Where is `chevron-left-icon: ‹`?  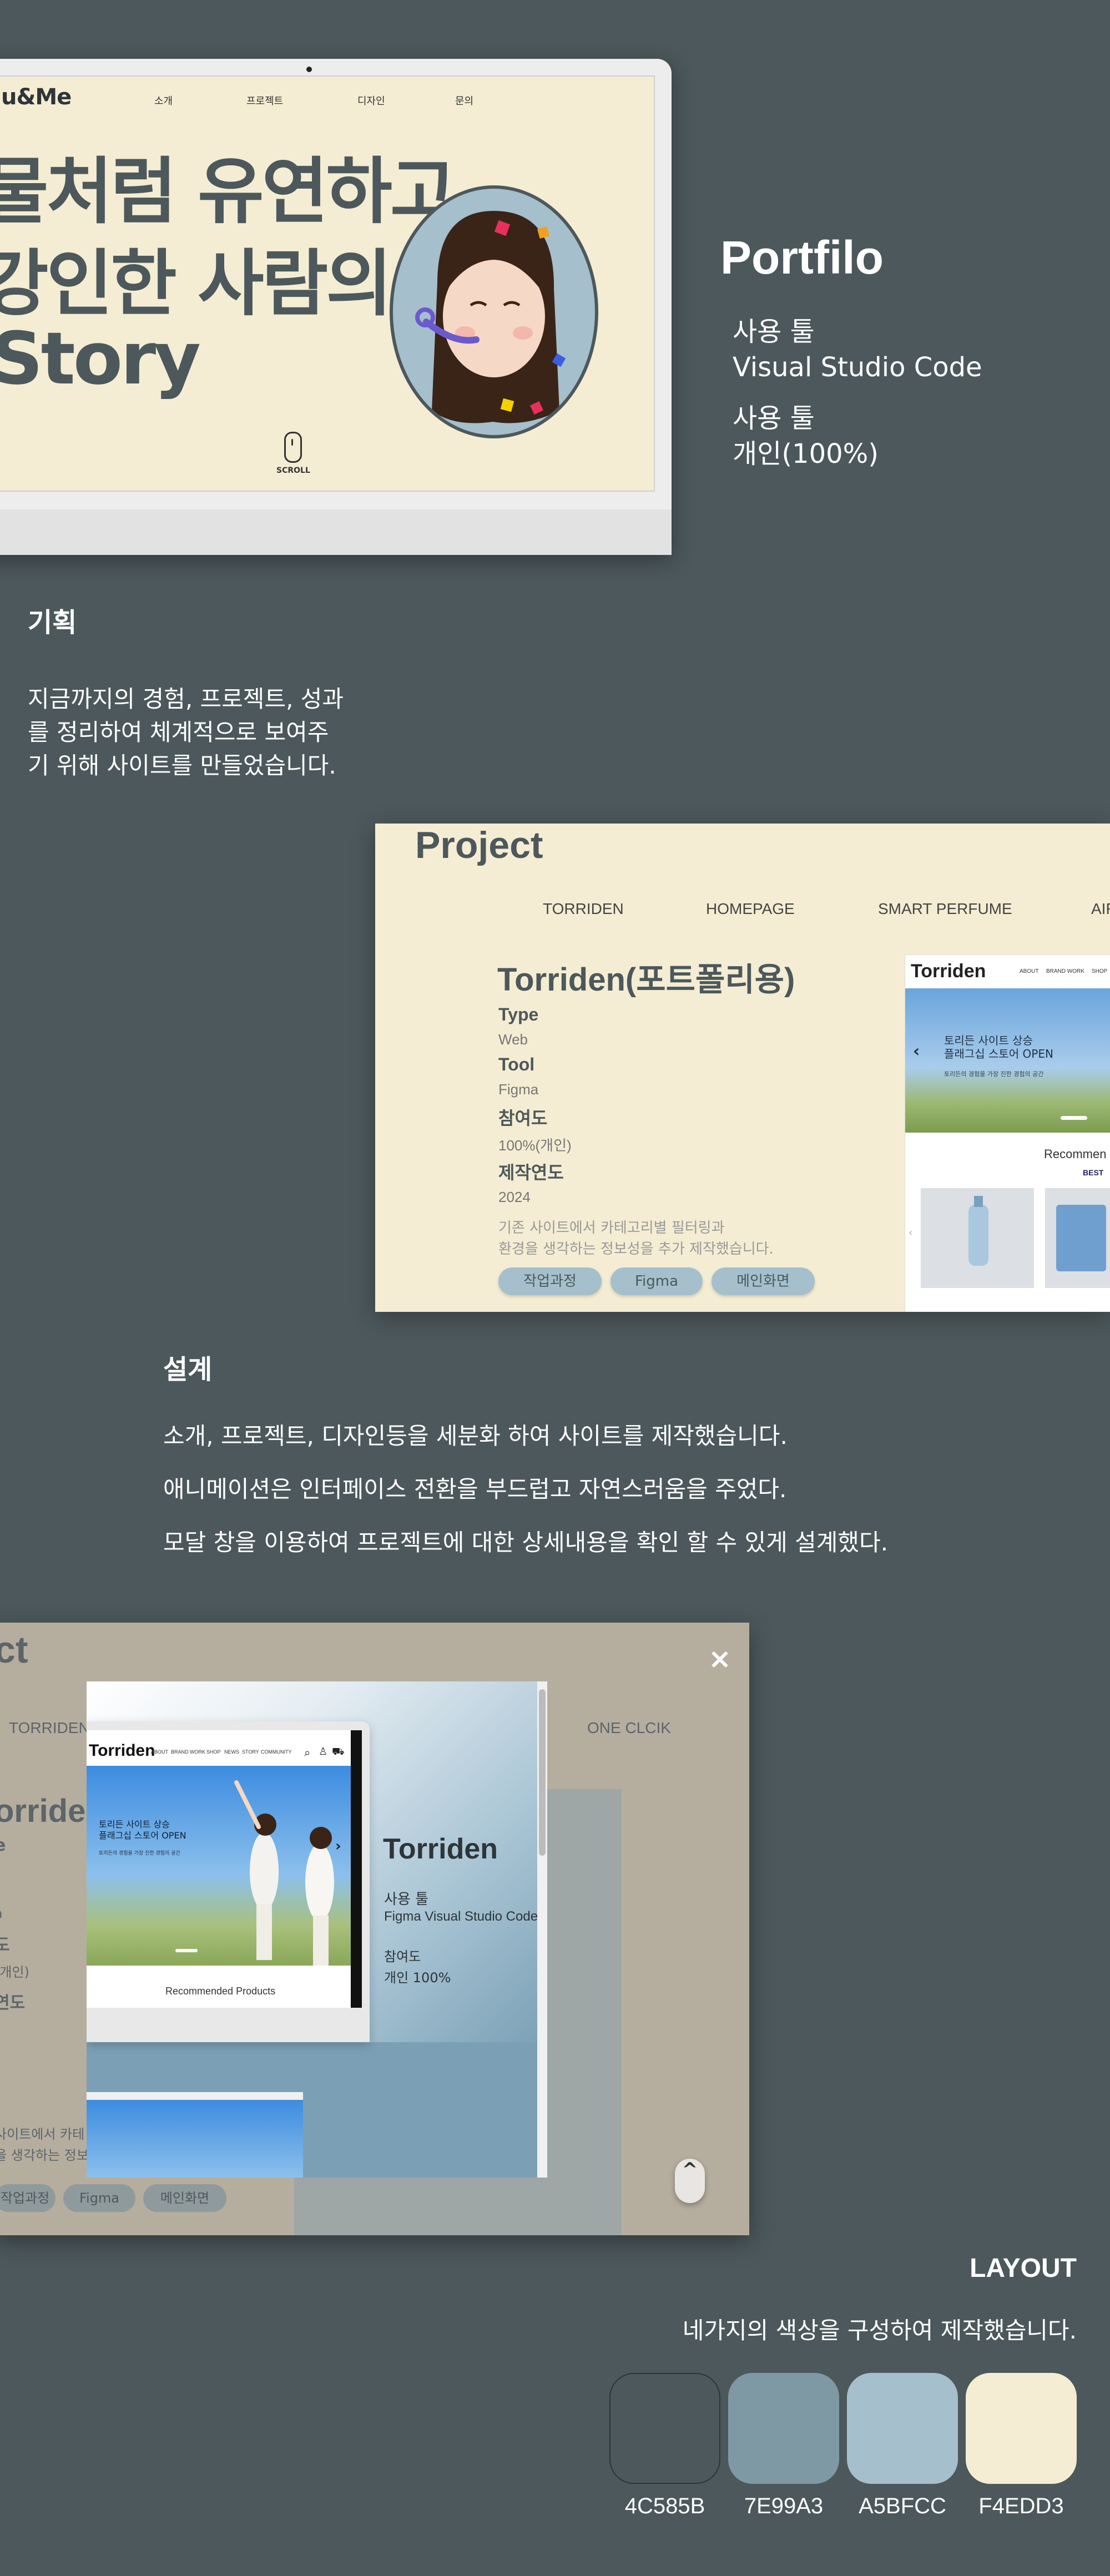
chevron-left-icon: ‹ is located at coordinates (917, 1051).